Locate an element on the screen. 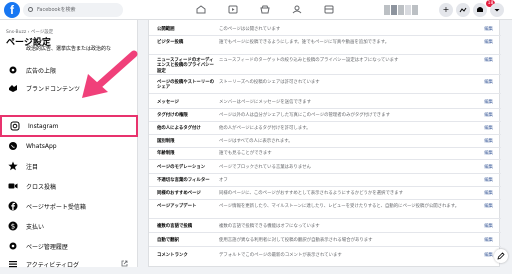 The height and width of the screenshot is (274, 512). whatsapp-icon is located at coordinates (13, 146).